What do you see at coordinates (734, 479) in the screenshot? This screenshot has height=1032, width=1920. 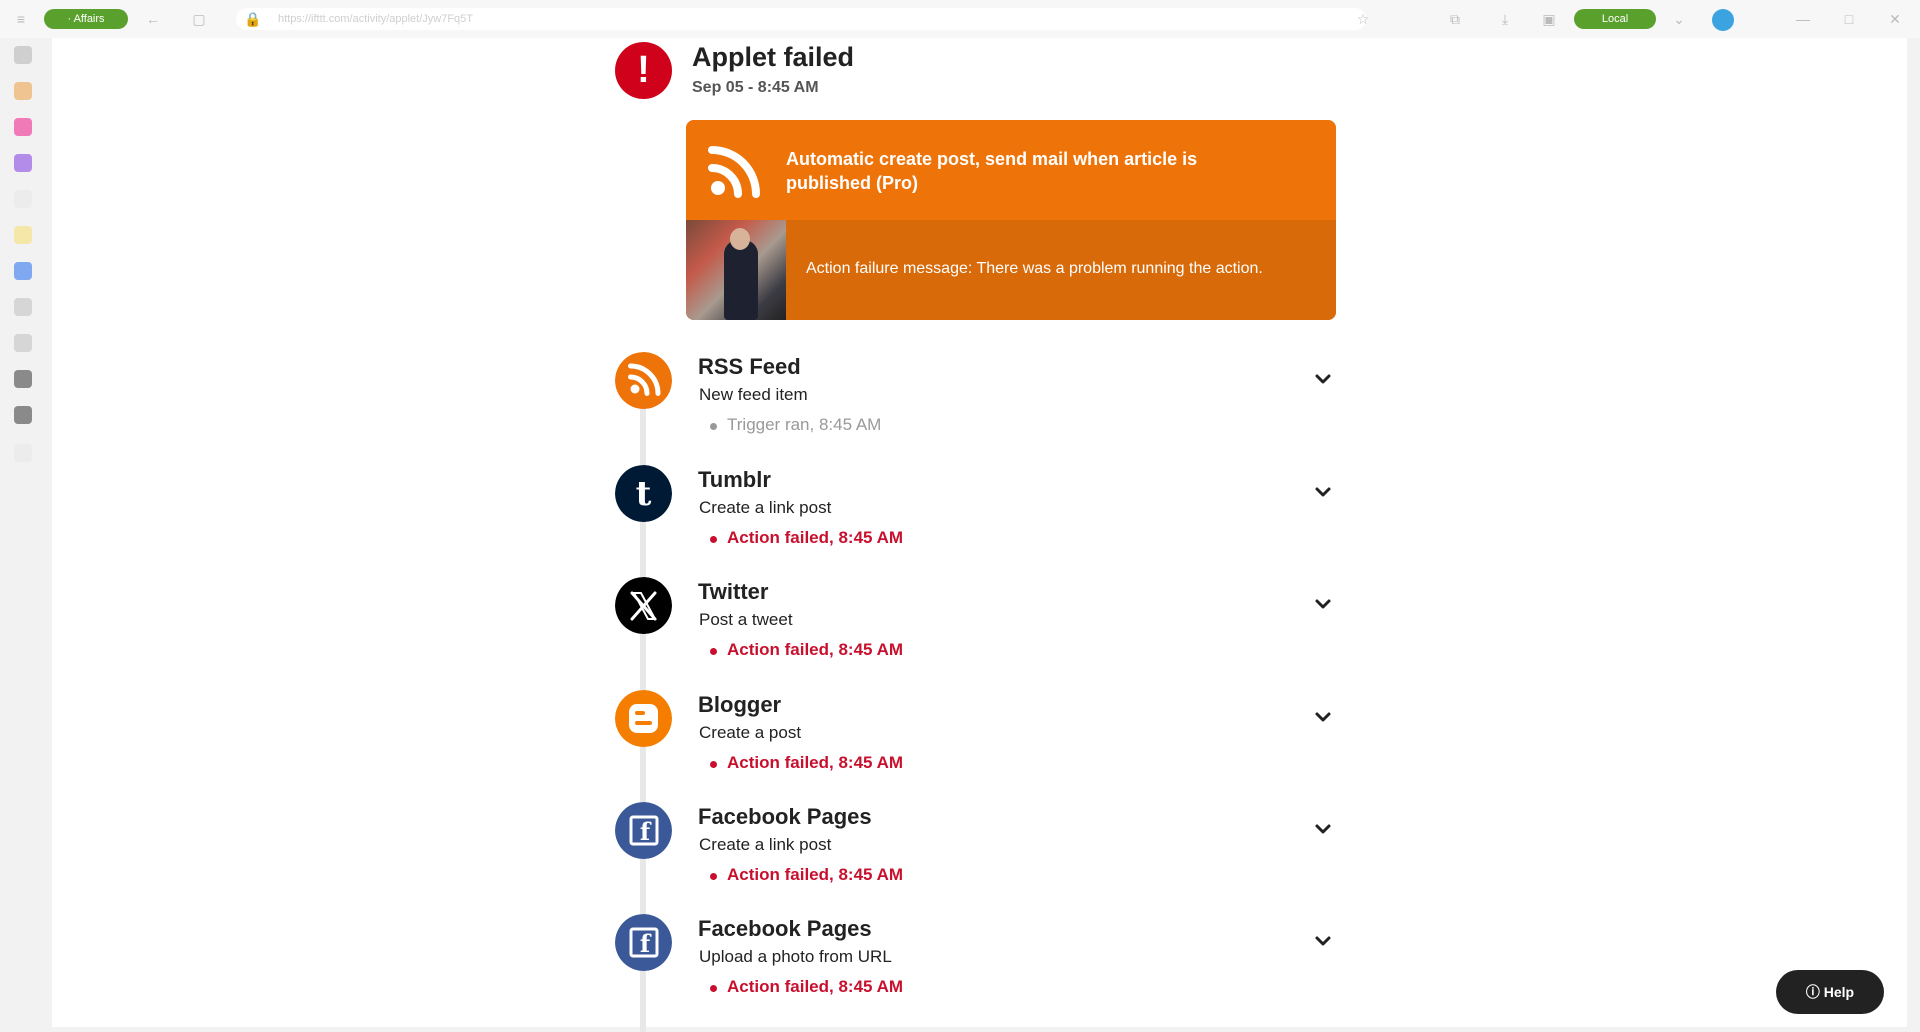 I see `step-service-name: Tumblr` at bounding box center [734, 479].